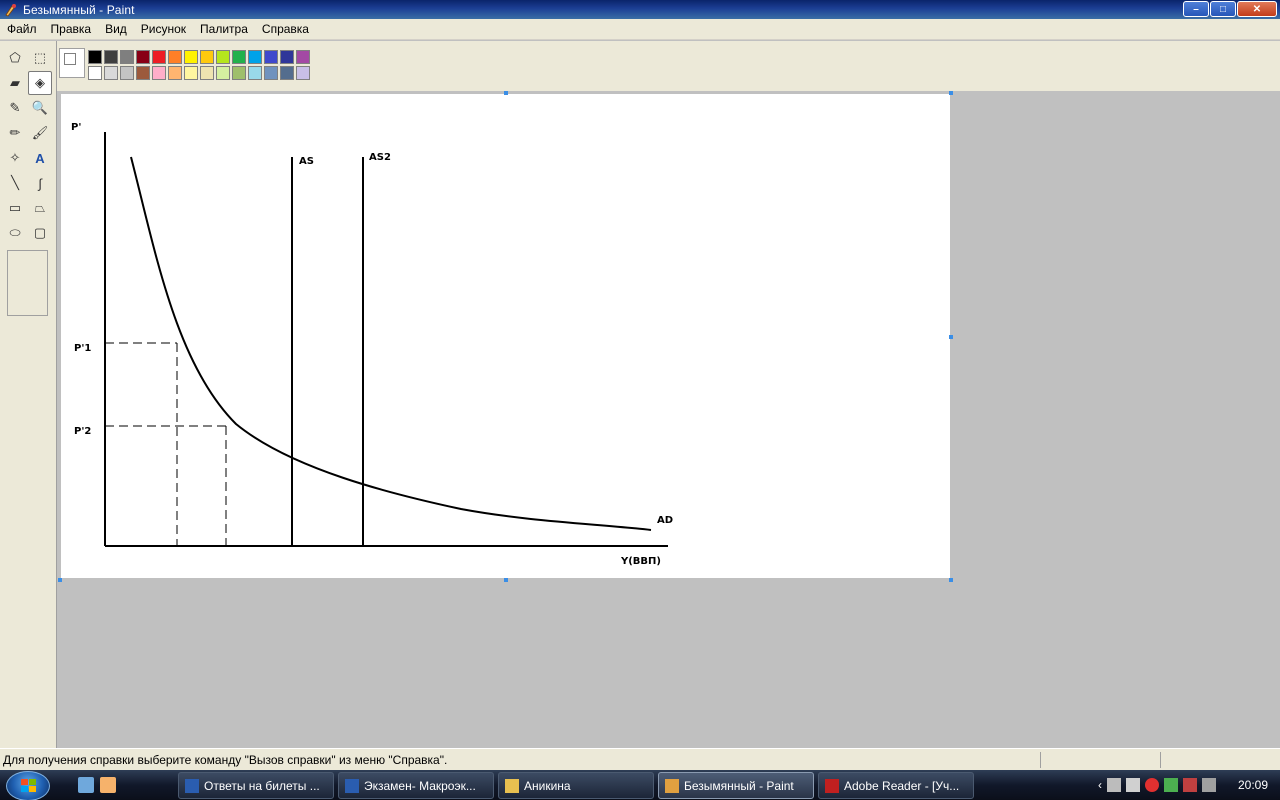 The height and width of the screenshot is (800, 1280). What do you see at coordinates (665, 520) in the screenshot?
I see `ad-label: AD` at bounding box center [665, 520].